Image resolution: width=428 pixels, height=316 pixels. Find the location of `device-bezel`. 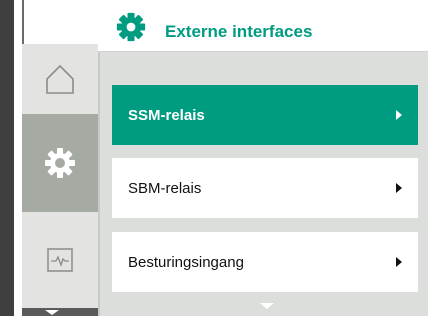

device-bezel is located at coordinates (7, 158).